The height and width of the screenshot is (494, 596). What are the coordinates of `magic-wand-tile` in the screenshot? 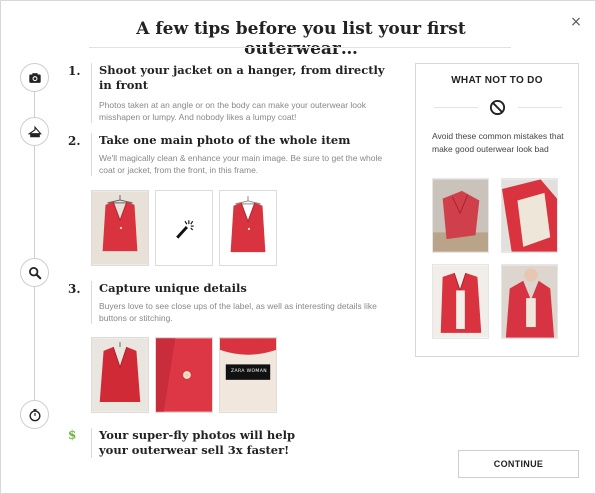 It's located at (184, 228).